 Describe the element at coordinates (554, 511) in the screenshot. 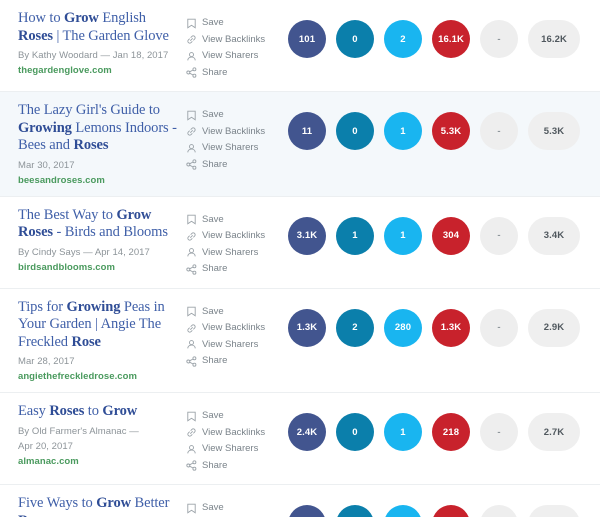

I see `total-shares-badge: 2.5K` at that location.